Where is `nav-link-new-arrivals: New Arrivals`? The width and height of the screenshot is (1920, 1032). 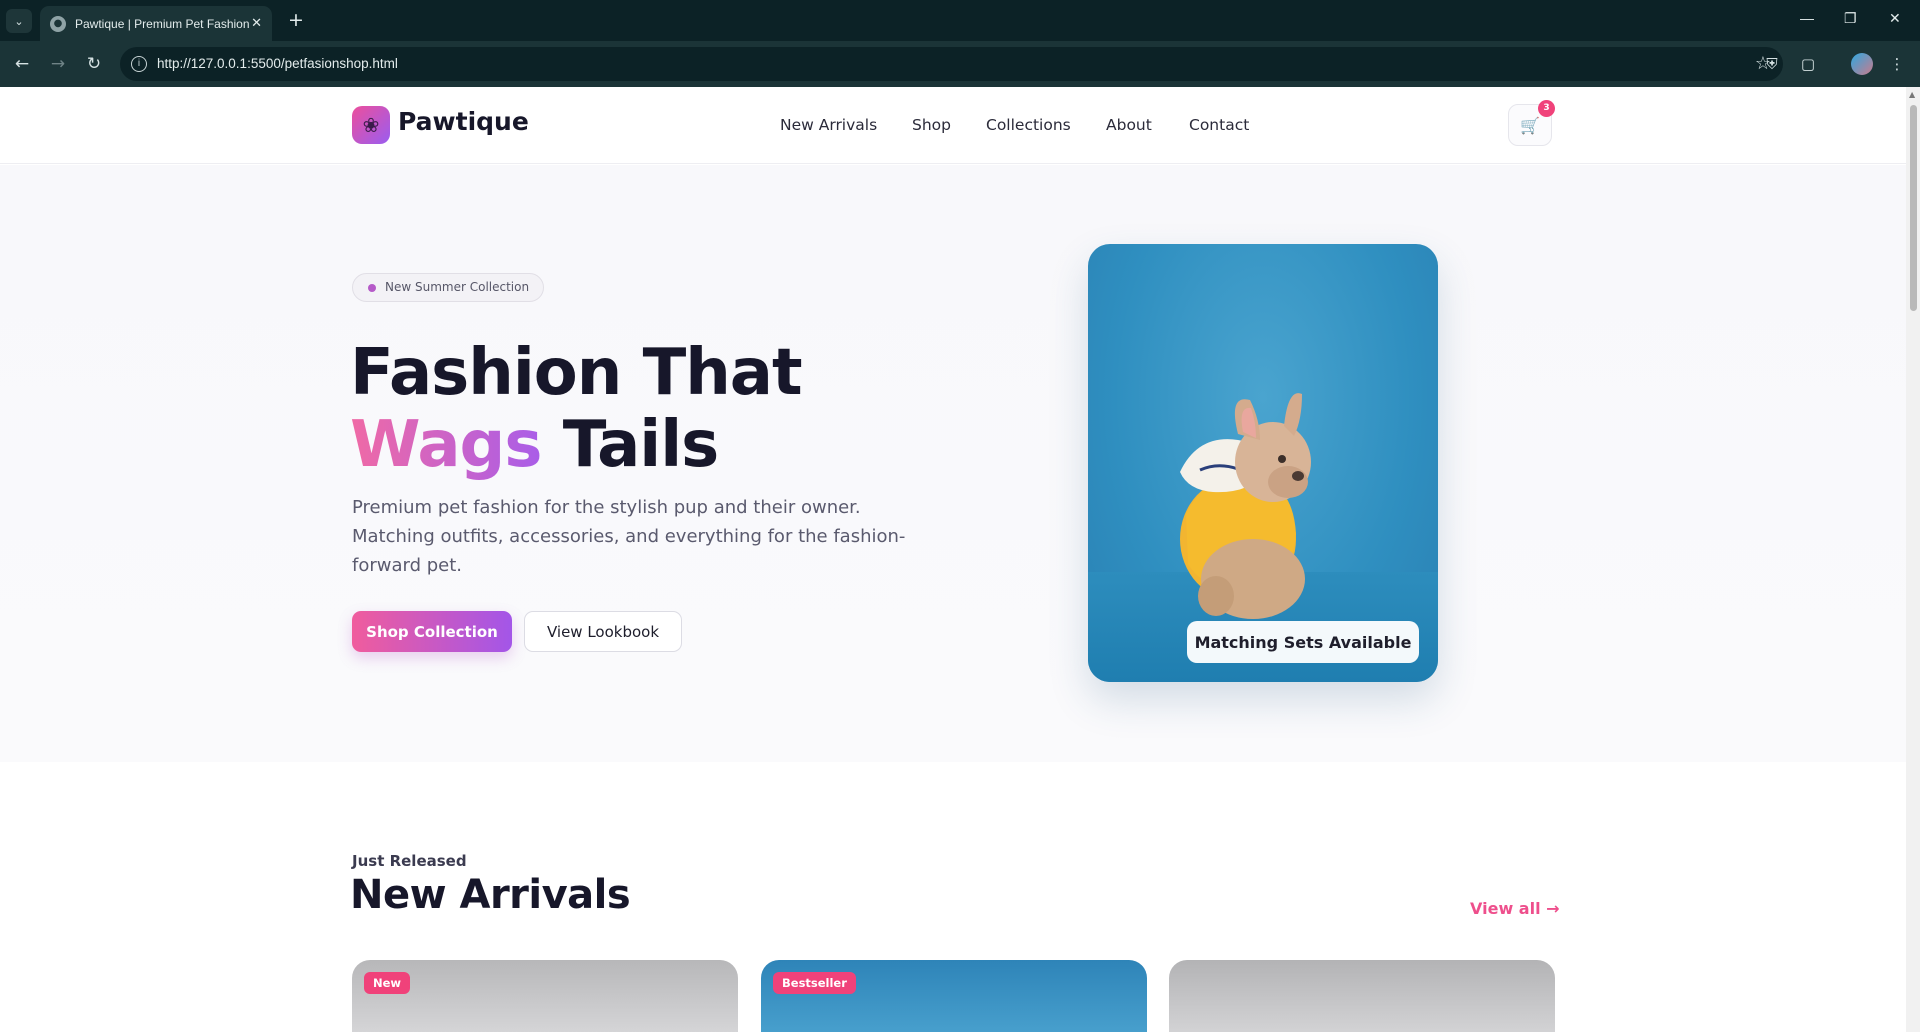 nav-link-new-arrivals: New Arrivals is located at coordinates (828, 125).